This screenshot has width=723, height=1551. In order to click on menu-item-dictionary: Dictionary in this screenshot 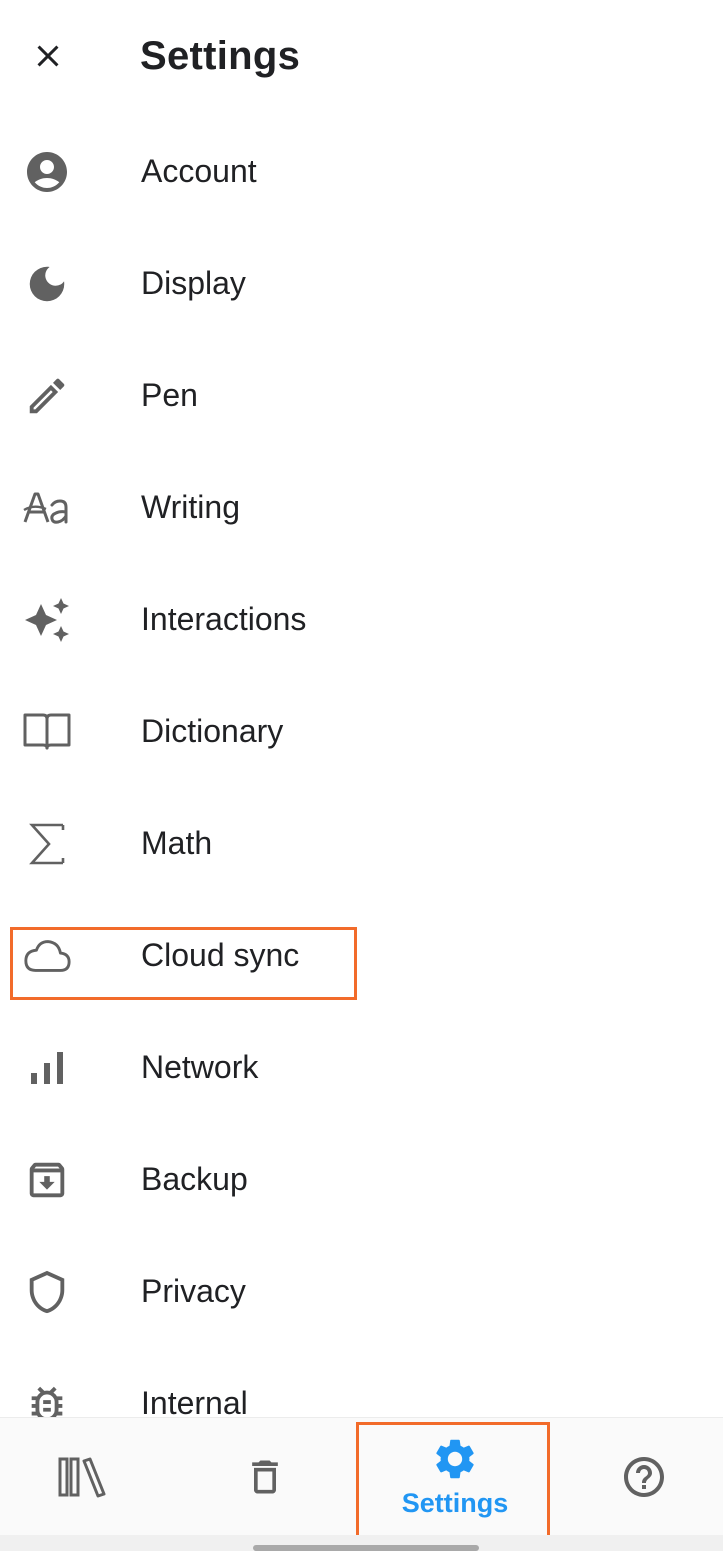, I will do `click(361, 731)`.